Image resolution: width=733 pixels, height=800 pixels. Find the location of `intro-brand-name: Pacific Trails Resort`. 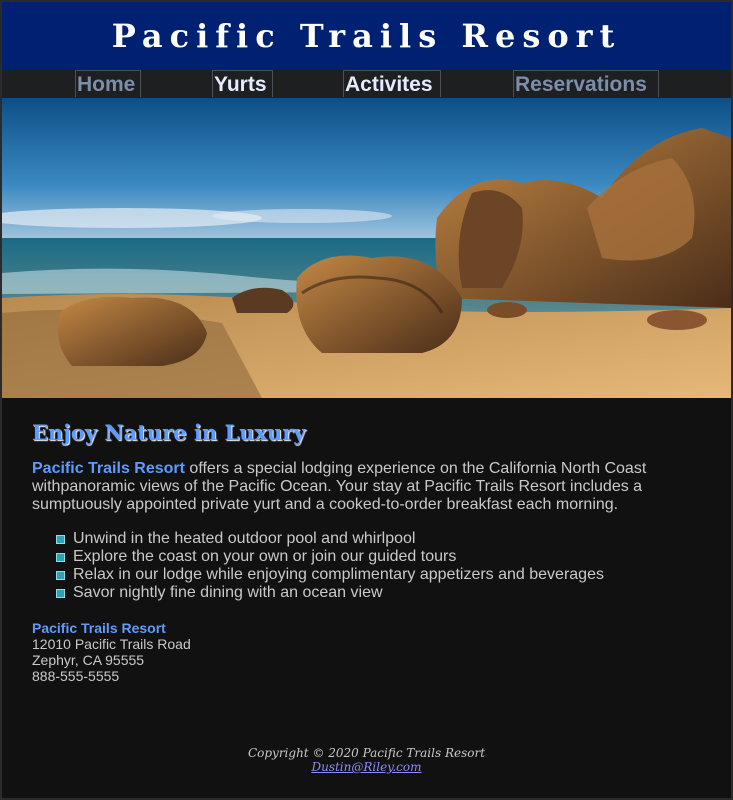

intro-brand-name: Pacific Trails Resort is located at coordinates (108, 468).